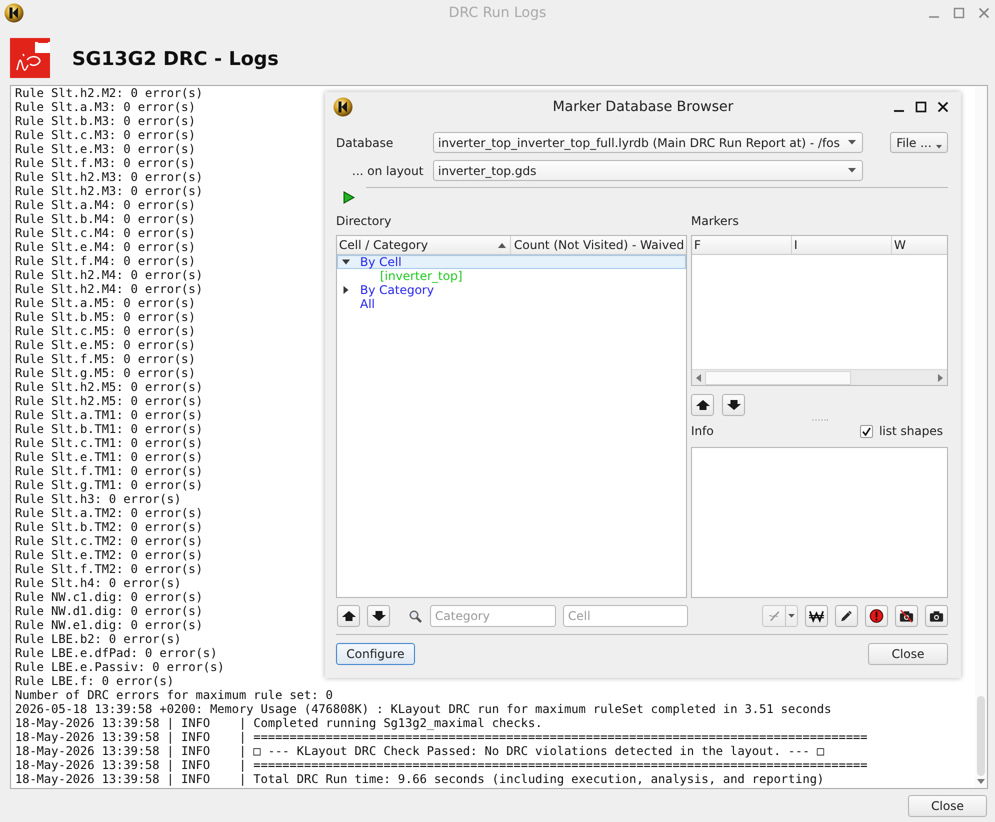  I want to click on log-line: Rule Slt.a.TM2: 0 error(s), so click(109, 513).